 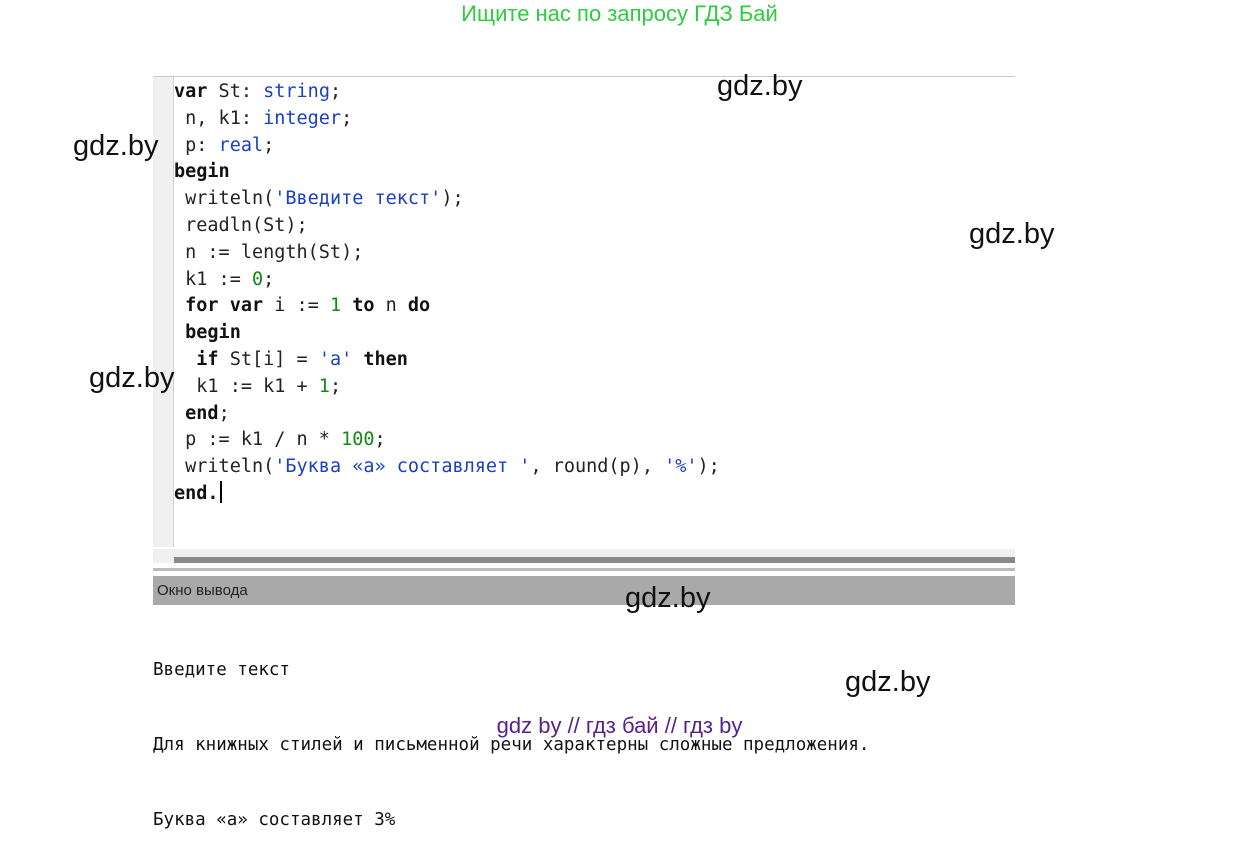 I want to click on code-token: St:, so click(x=235, y=91).